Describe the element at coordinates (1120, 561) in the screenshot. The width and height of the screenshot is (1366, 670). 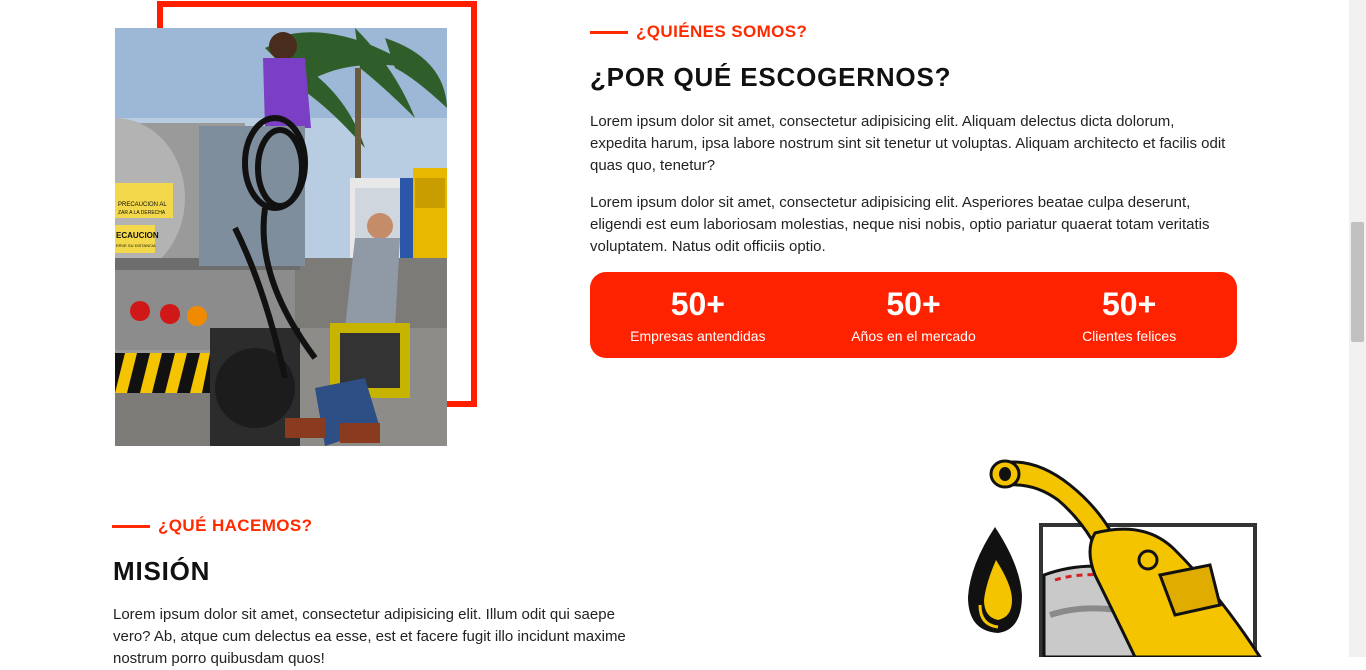
I see `fuel-nozzle-illustration` at that location.